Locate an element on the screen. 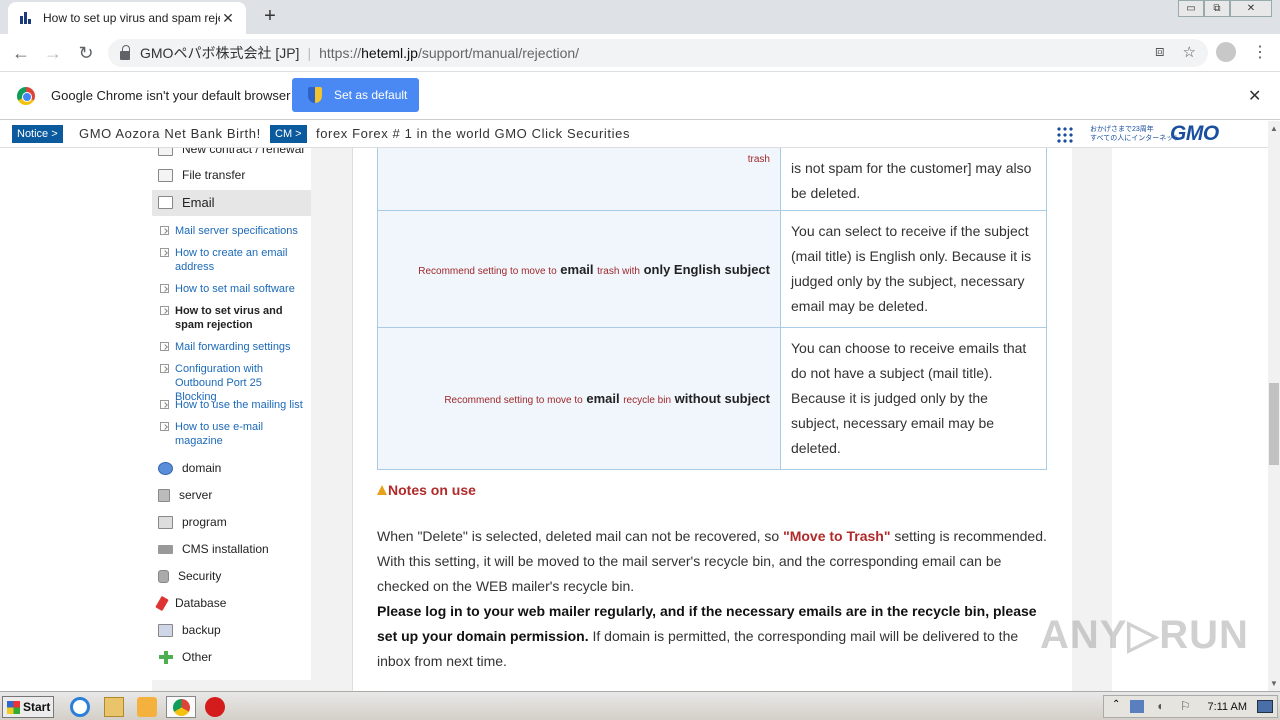 This screenshot has height=720, width=1280. sidebar-item-email: Email is located at coordinates (186, 202).